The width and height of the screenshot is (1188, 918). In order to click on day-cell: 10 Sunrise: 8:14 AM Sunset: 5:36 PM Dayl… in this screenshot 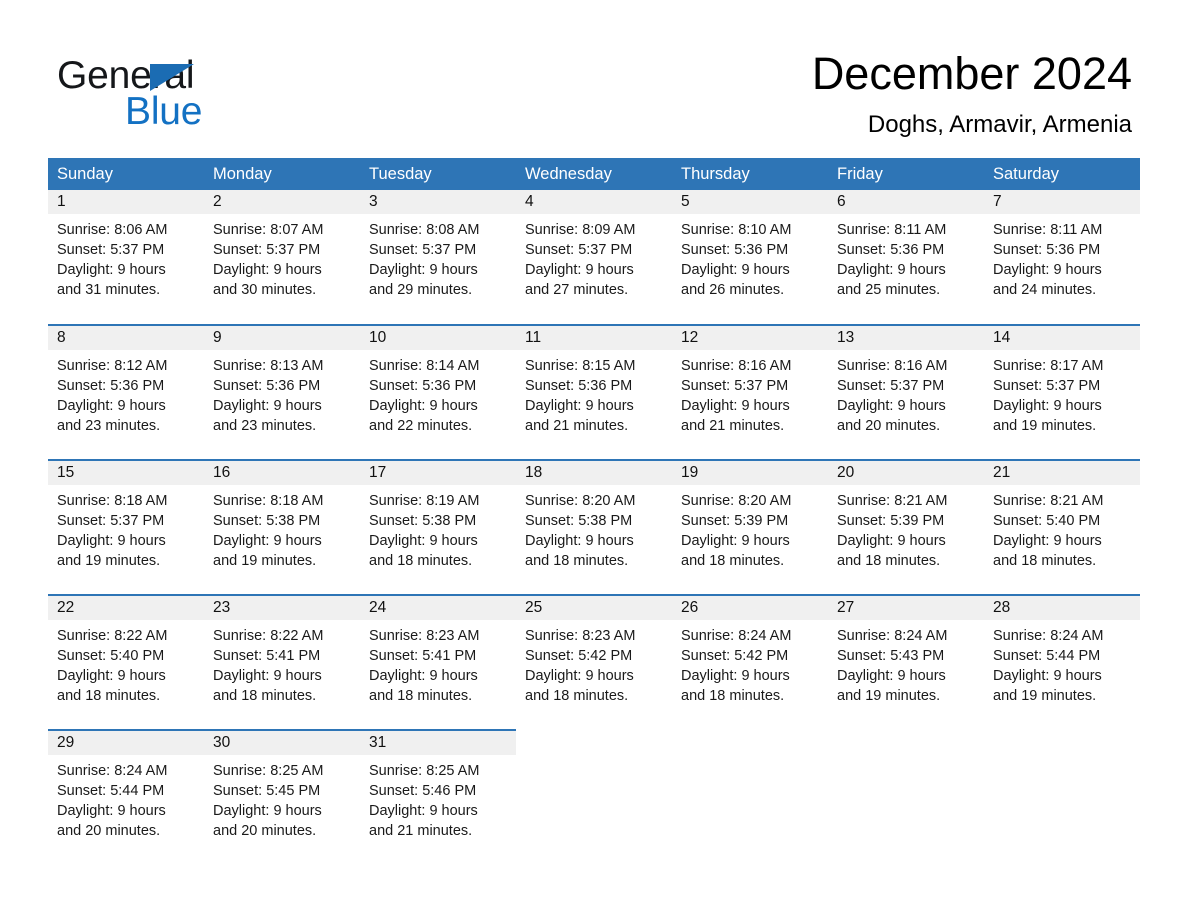, I will do `click(438, 392)`.